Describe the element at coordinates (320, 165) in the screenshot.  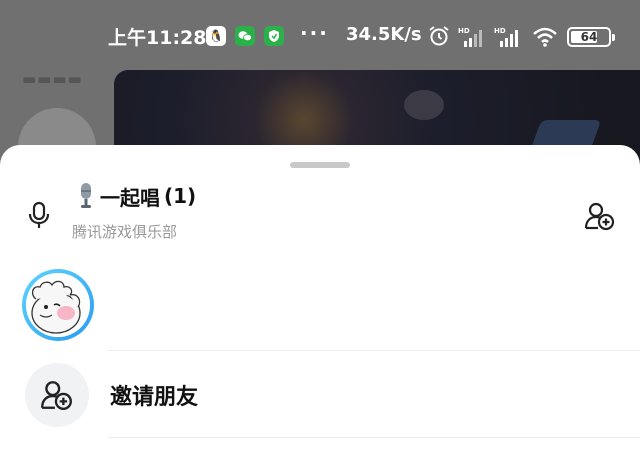
I see `sheet-drag-handle` at that location.